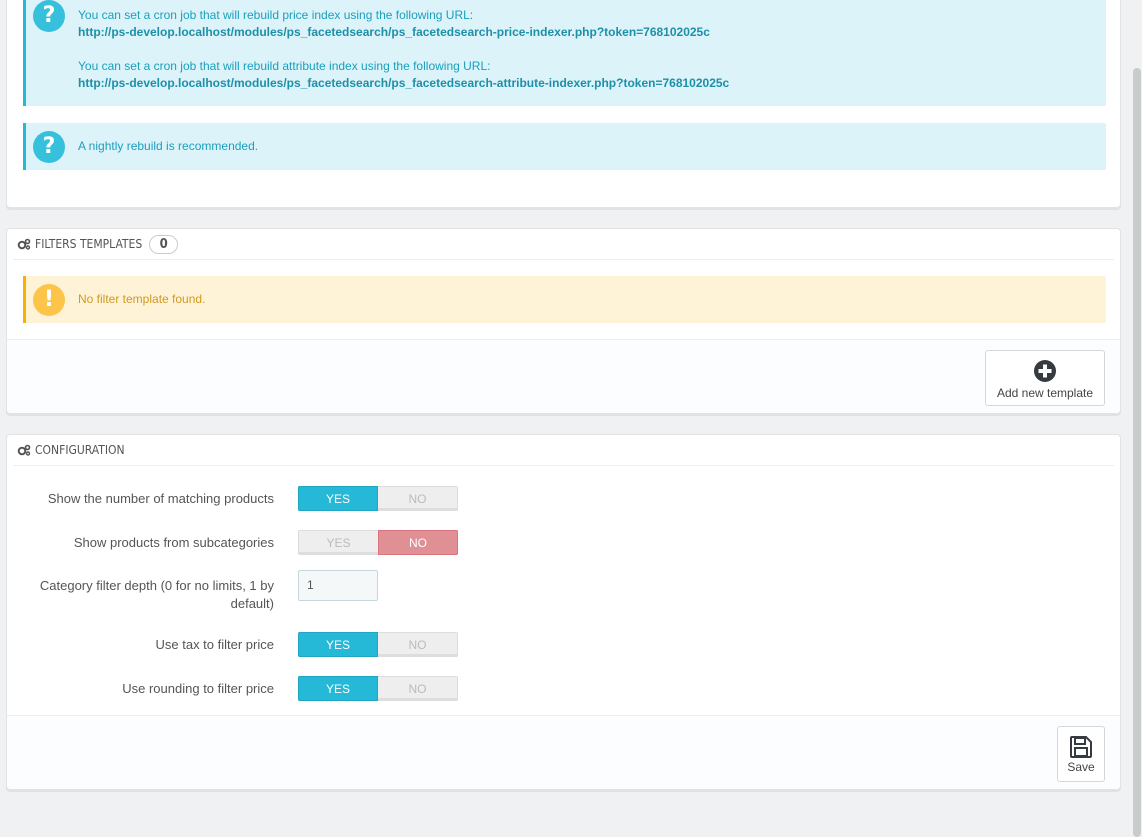  Describe the element at coordinates (1045, 393) in the screenshot. I see `add-new-template-label: Add new template` at that location.